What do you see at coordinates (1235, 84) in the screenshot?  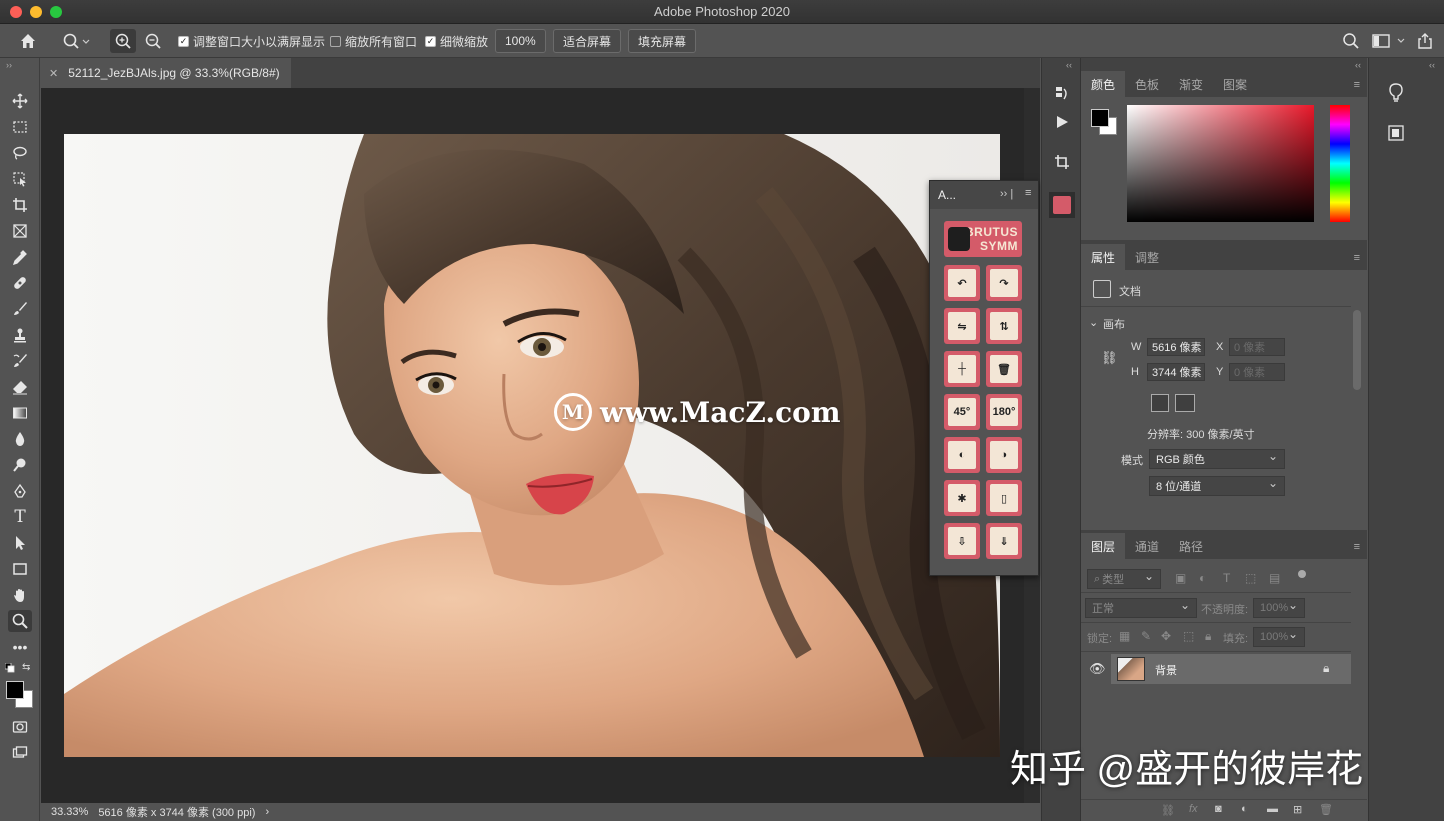 I see `tab-patterns: 图案` at bounding box center [1235, 84].